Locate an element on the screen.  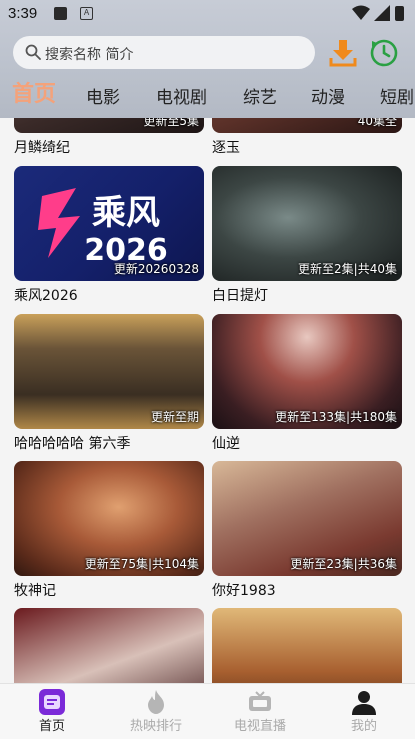
nav-label: 电视直播 is located at coordinates (259, 726).